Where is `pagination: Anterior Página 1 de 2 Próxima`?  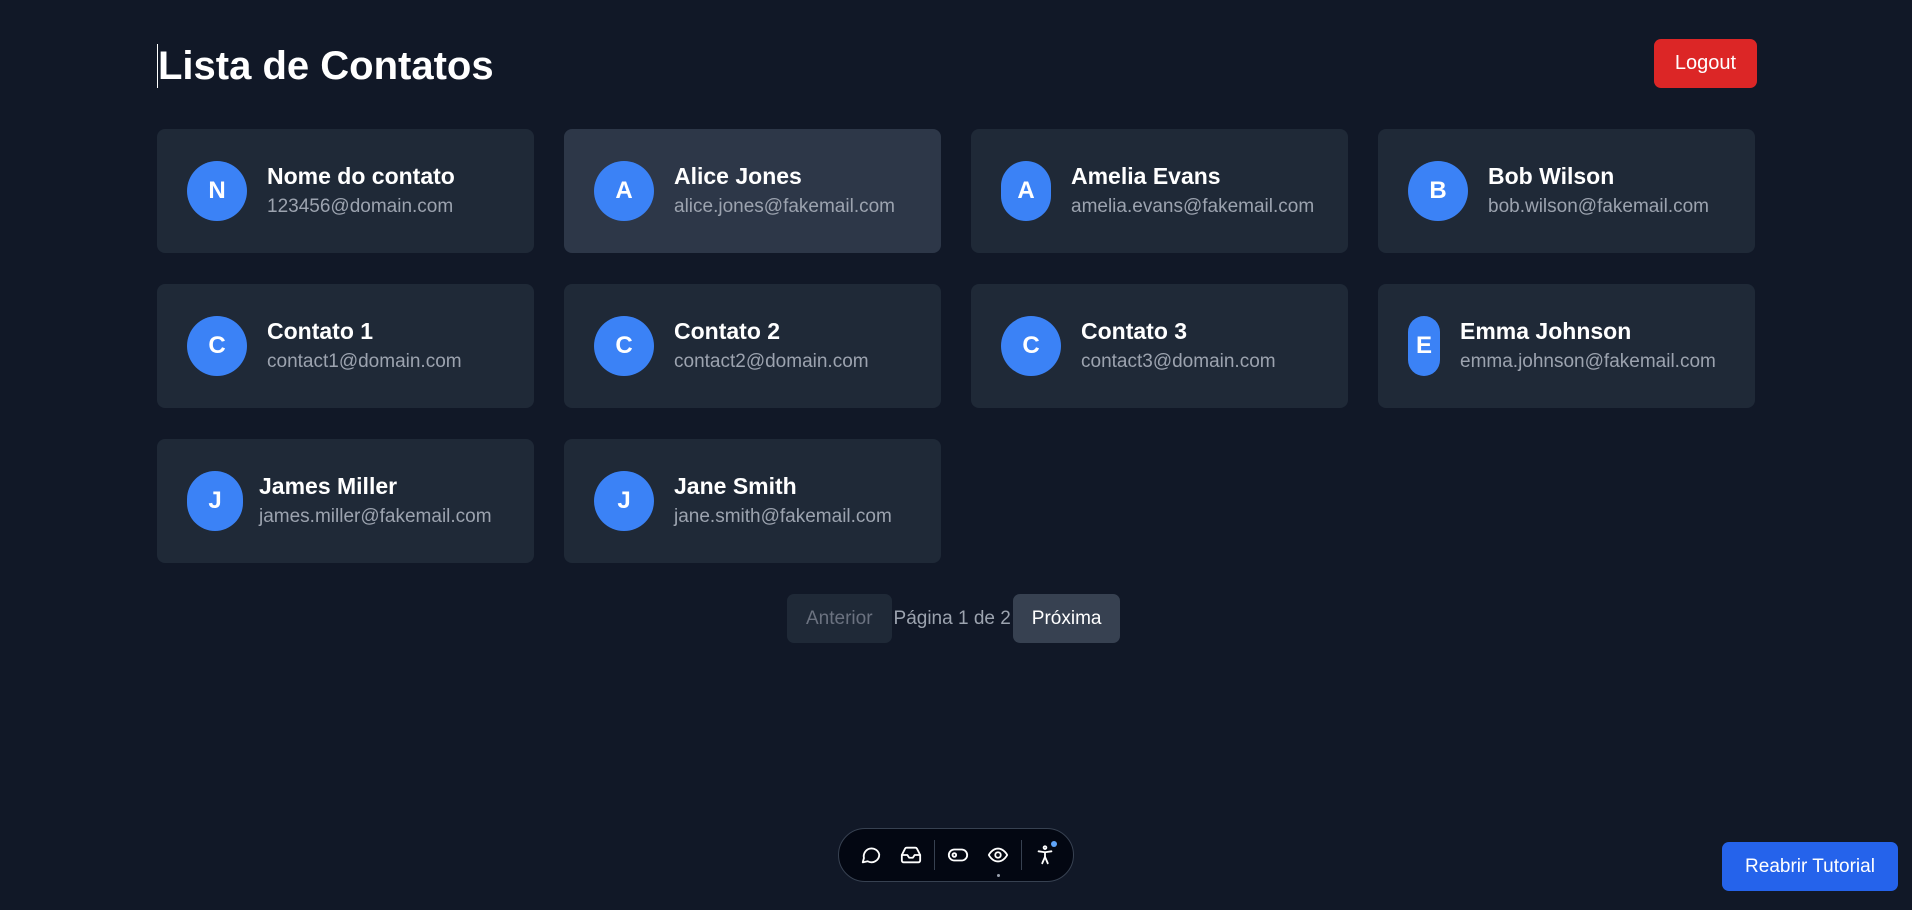 pagination: Anterior Página 1 de 2 Próxima is located at coordinates (954, 618).